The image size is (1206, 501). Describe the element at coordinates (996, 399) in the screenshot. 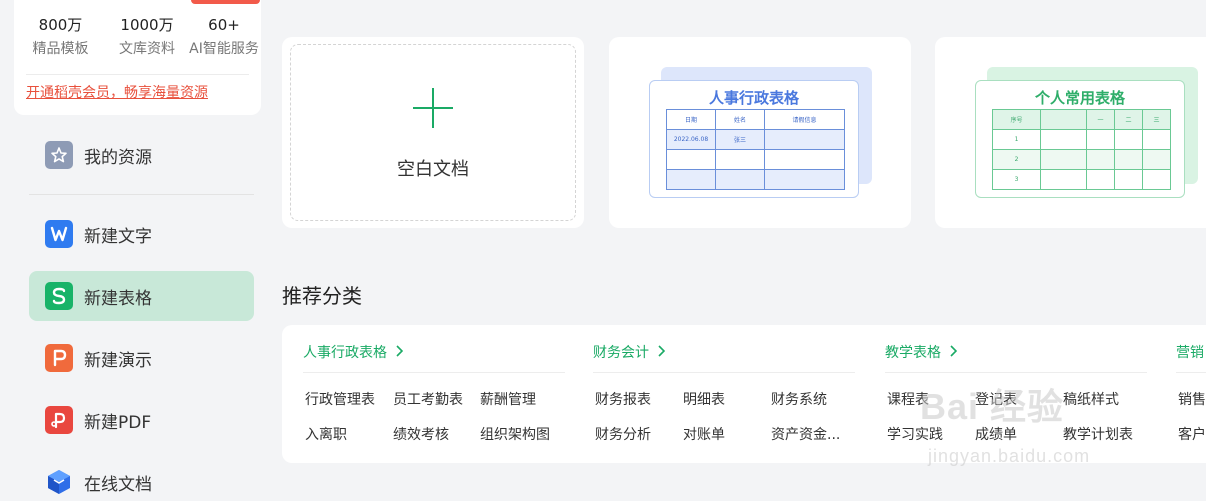

I see `category-item: 登记表` at that location.